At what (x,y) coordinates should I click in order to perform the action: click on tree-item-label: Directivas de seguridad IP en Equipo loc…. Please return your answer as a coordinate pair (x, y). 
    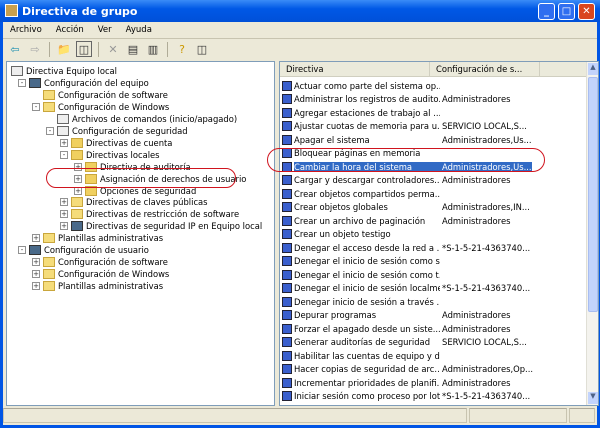
    Looking at the image, I should click on (174, 226).